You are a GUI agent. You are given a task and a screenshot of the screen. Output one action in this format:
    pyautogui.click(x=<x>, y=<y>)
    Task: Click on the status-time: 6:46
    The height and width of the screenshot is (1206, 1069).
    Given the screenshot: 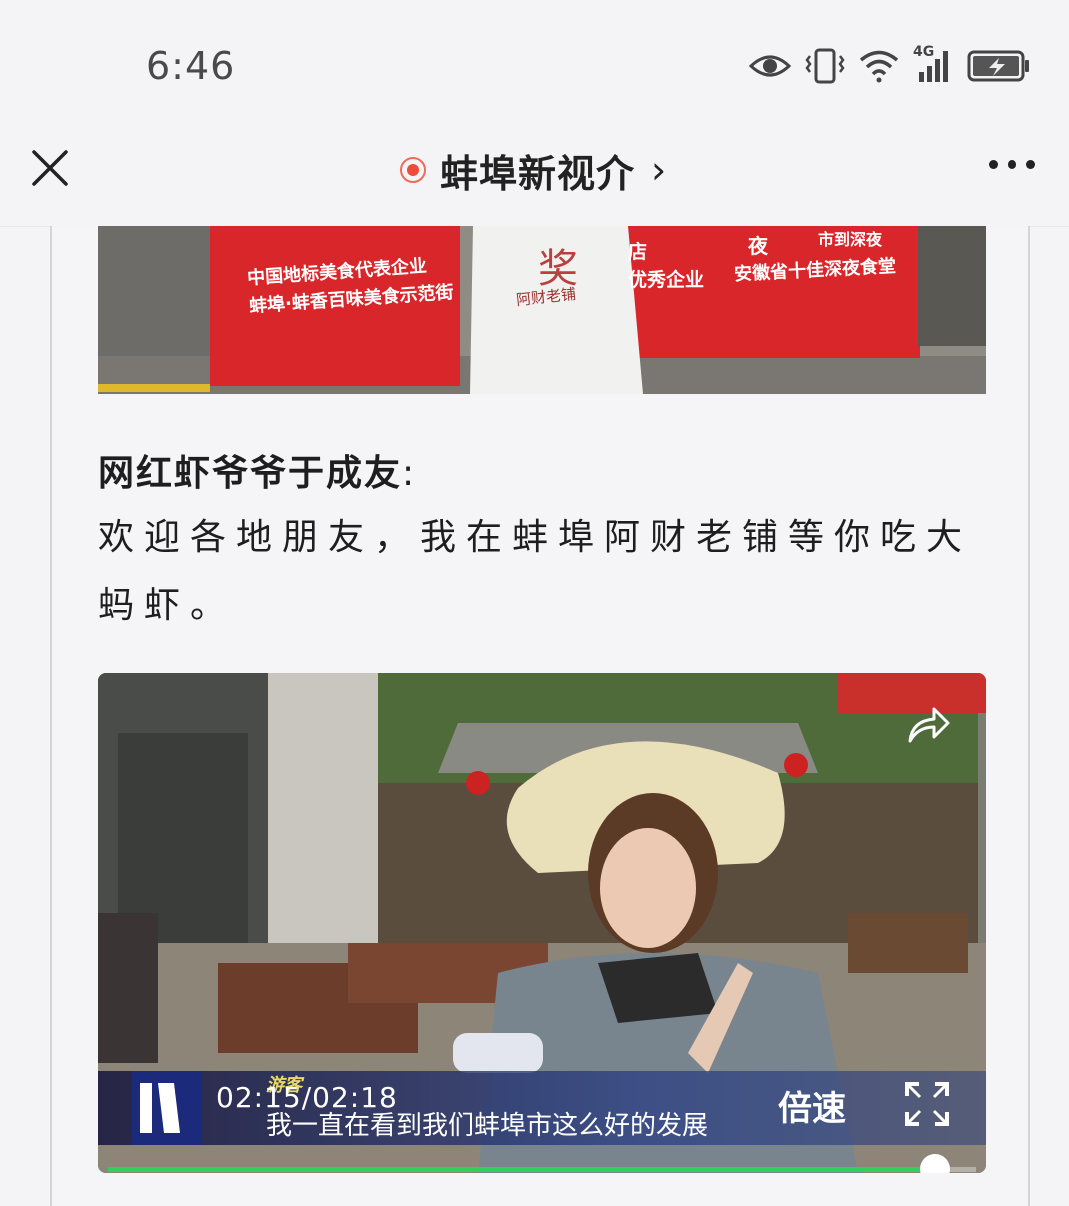 What is the action you would take?
    pyautogui.click(x=191, y=66)
    